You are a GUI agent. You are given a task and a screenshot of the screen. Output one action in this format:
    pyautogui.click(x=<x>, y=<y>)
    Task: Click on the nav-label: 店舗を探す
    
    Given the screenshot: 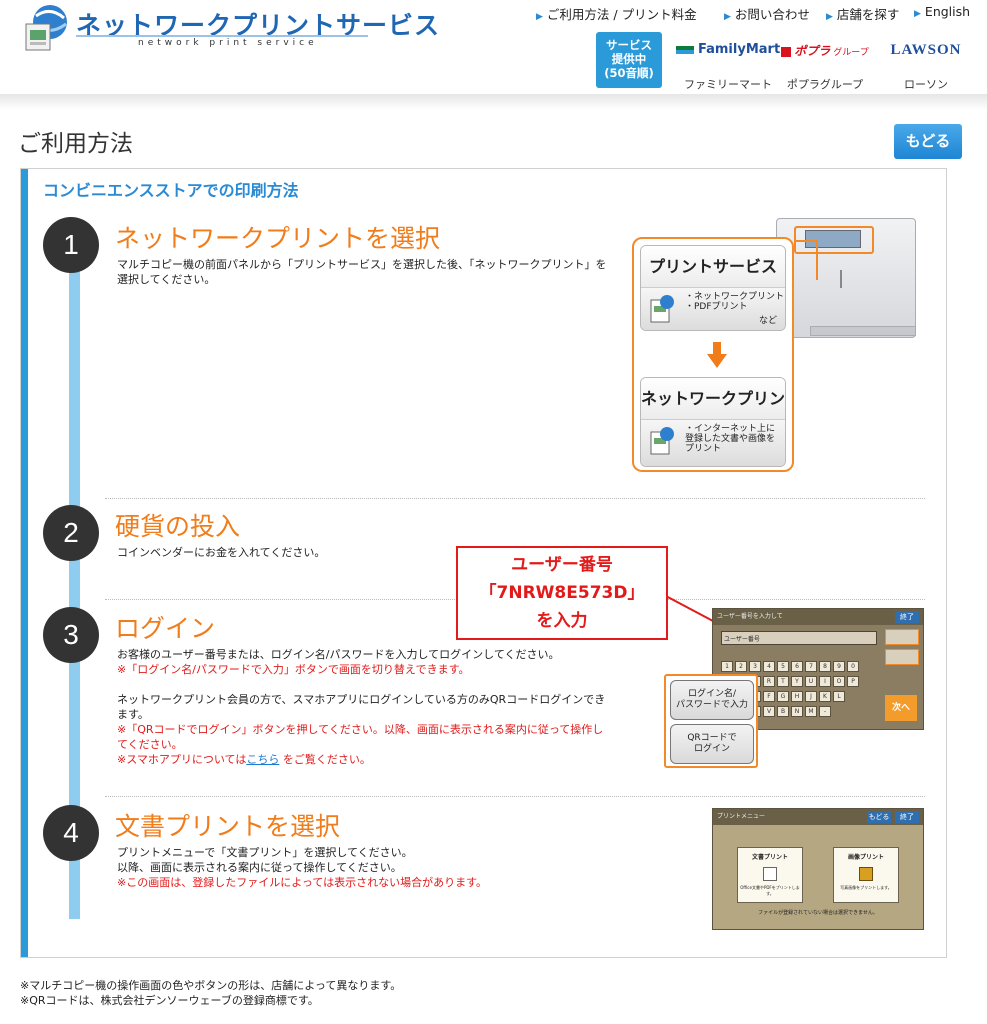 What is the action you would take?
    pyautogui.click(x=868, y=14)
    